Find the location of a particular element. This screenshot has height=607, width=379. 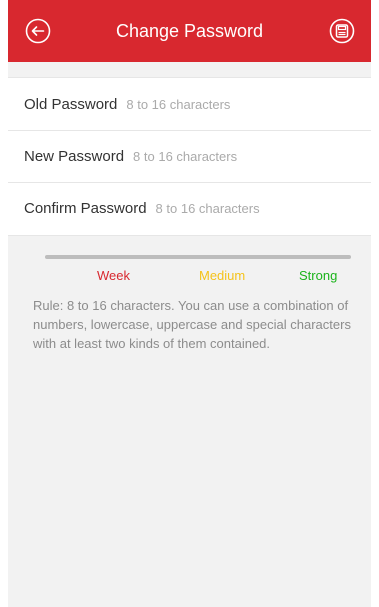

save-icon is located at coordinates (342, 31).